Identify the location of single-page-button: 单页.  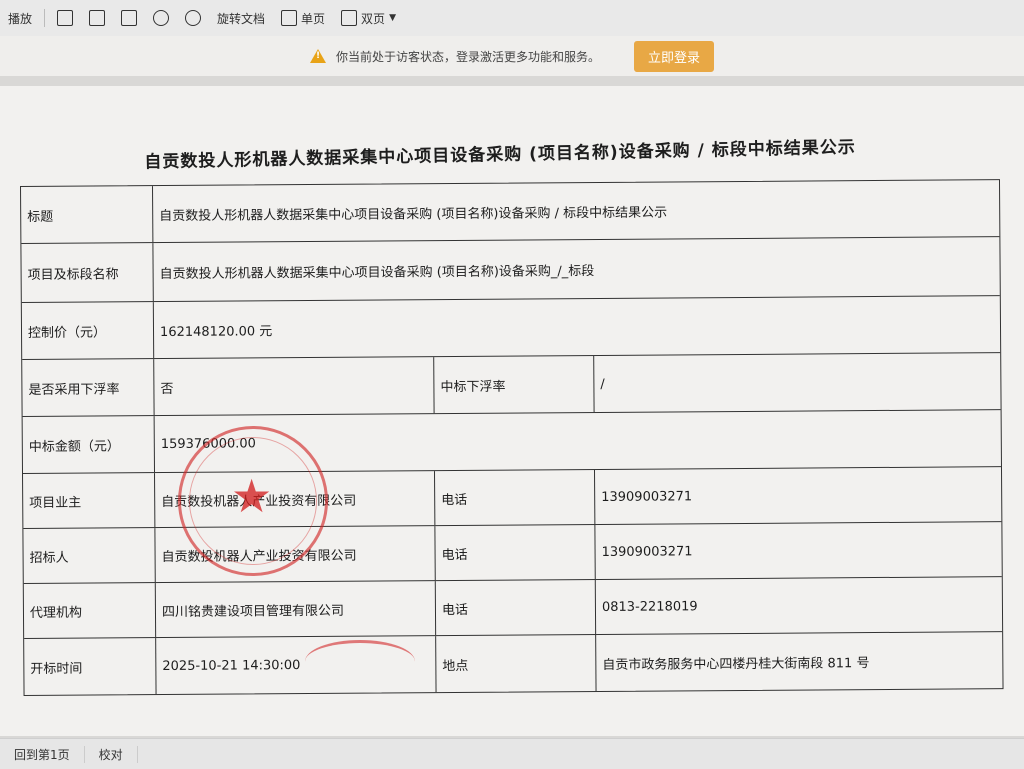
(303, 18).